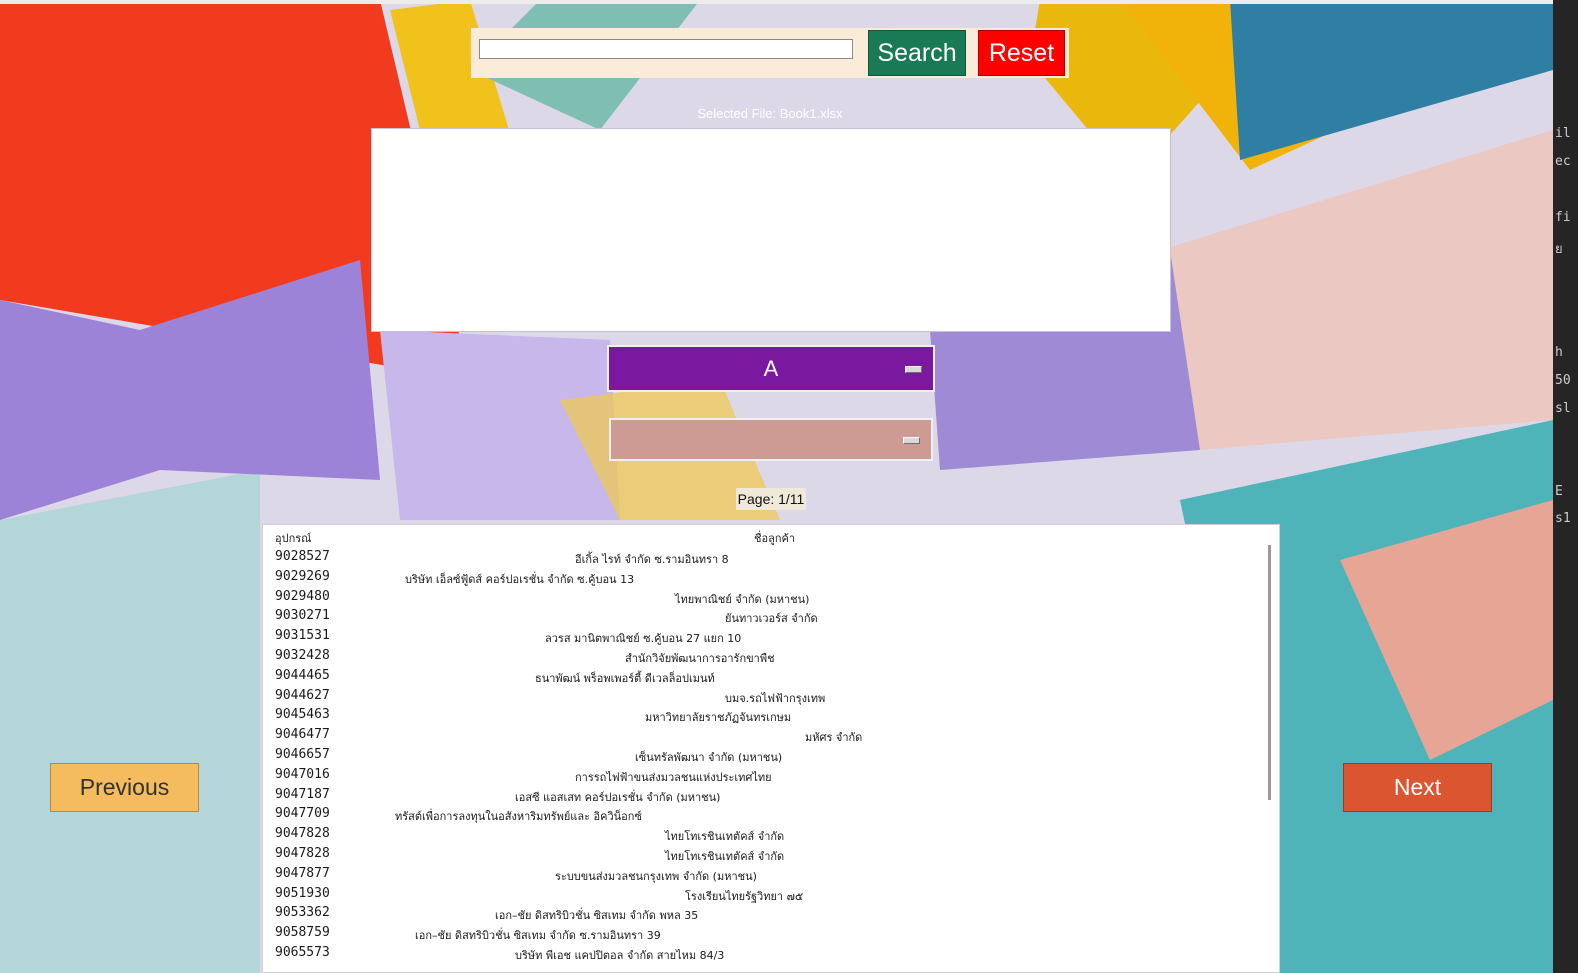  I want to click on editor-code-fragment: il, so click(1563, 133).